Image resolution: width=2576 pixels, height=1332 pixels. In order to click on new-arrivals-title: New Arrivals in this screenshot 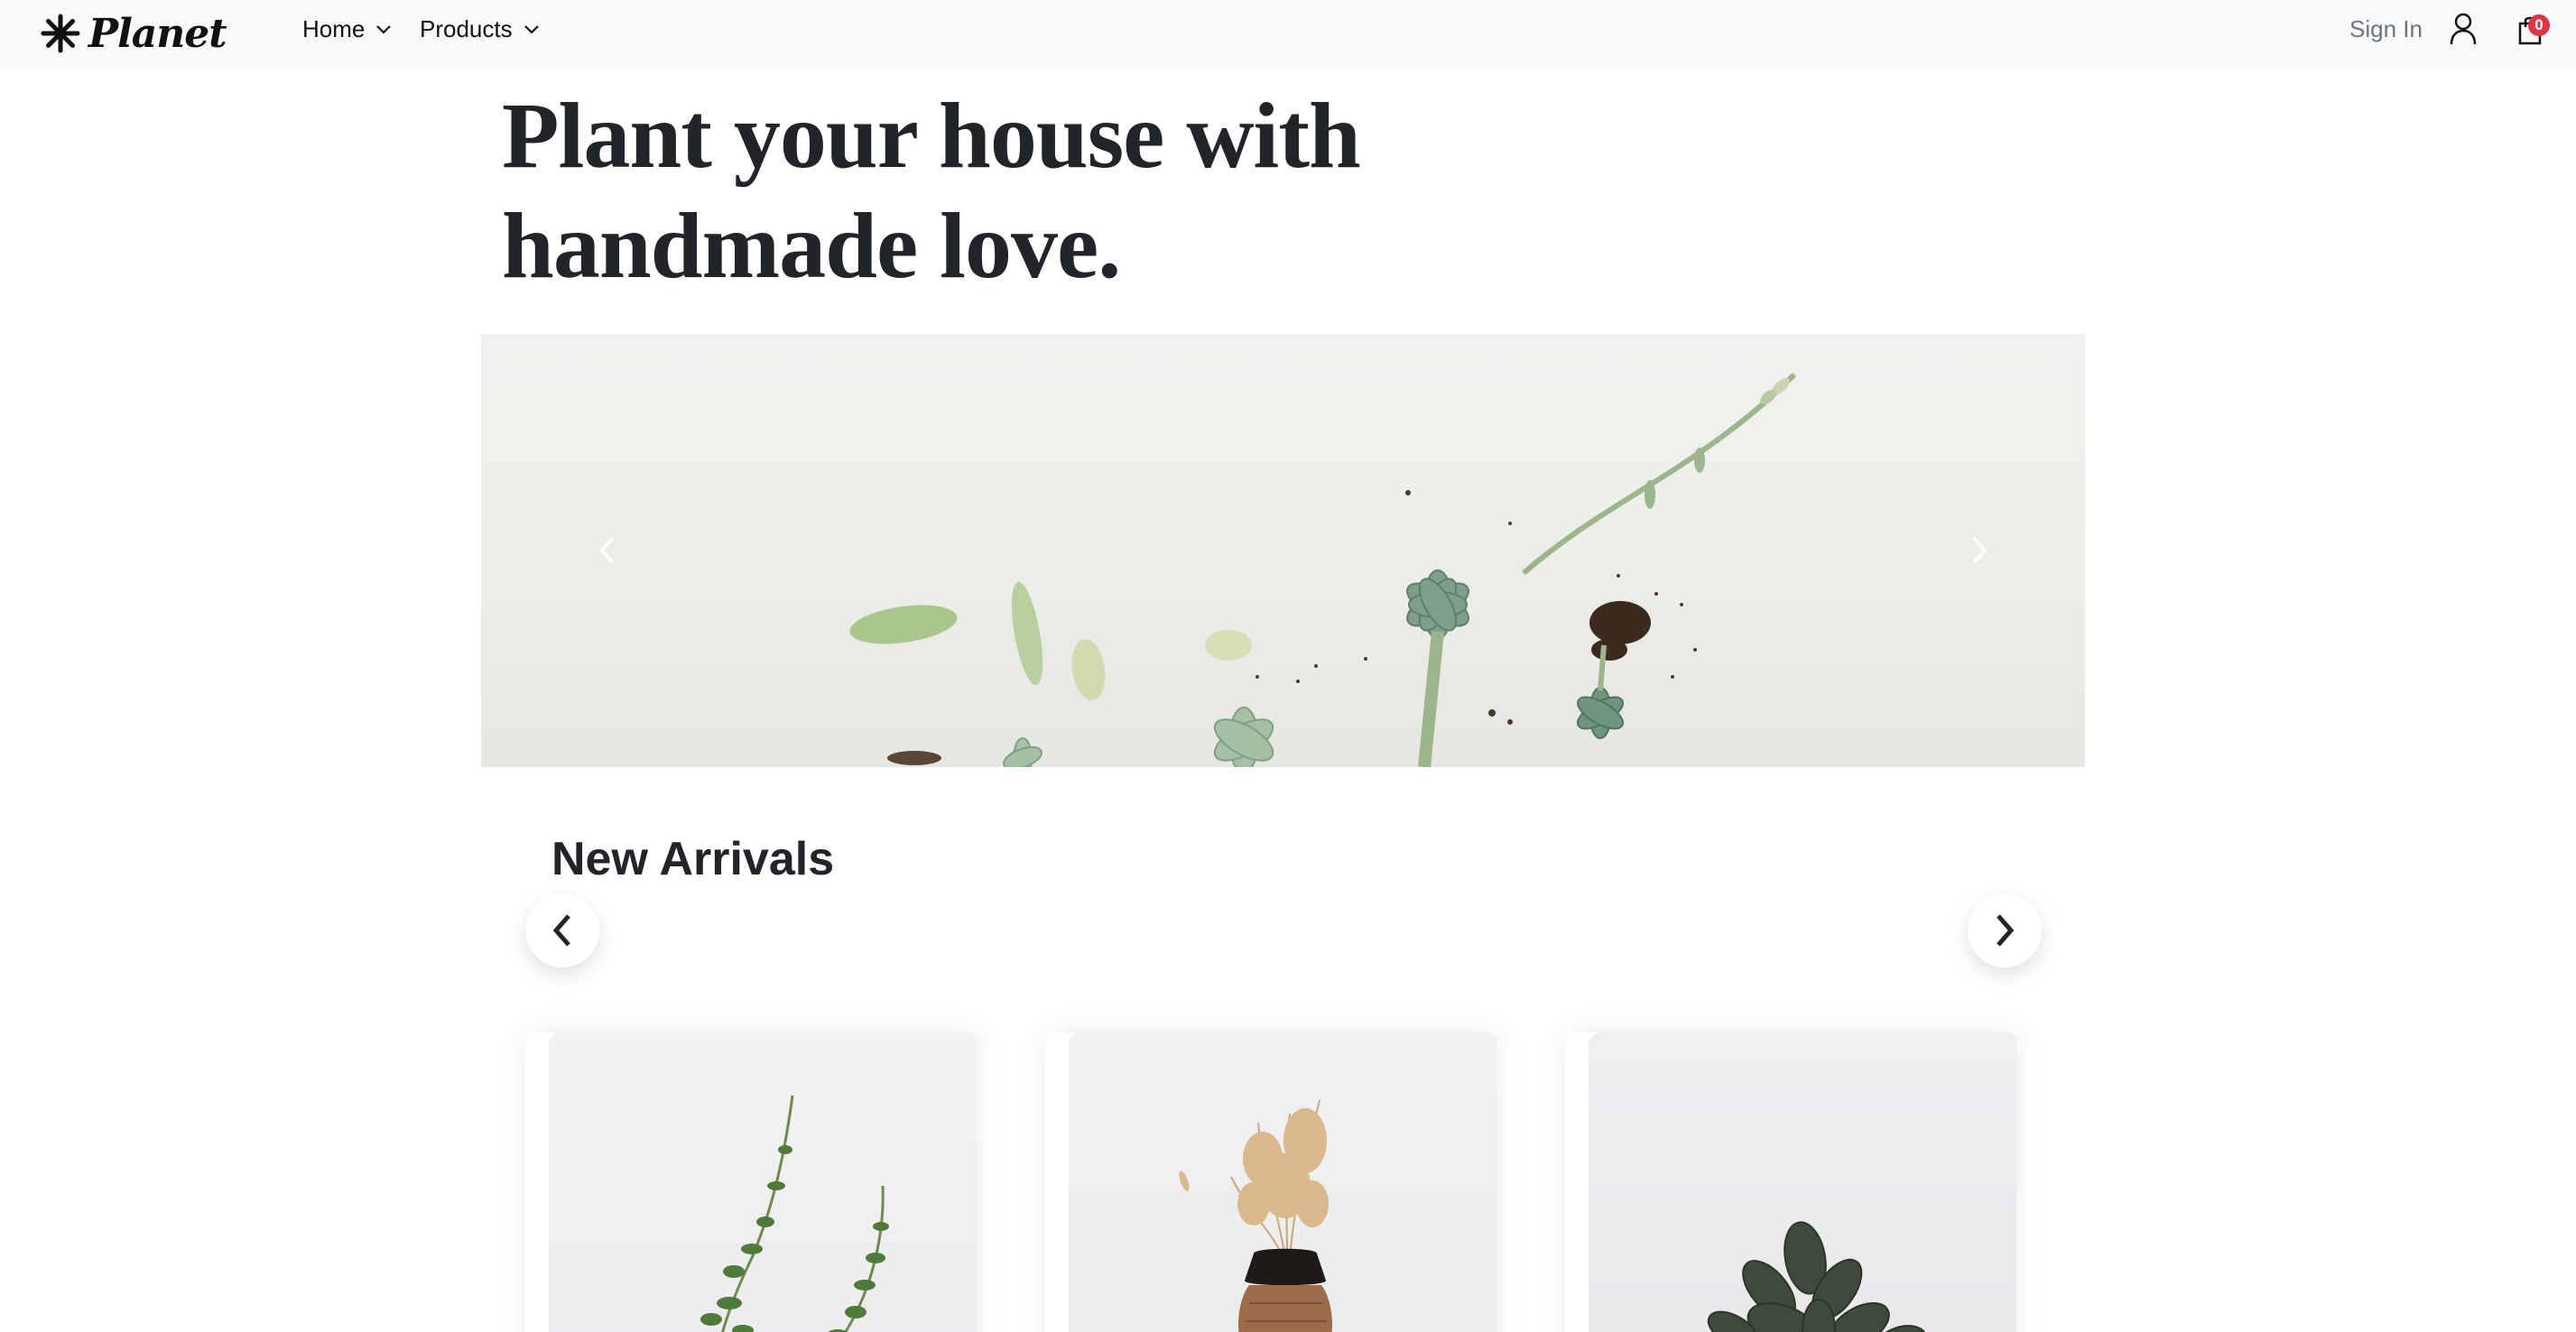, I will do `click(693, 859)`.